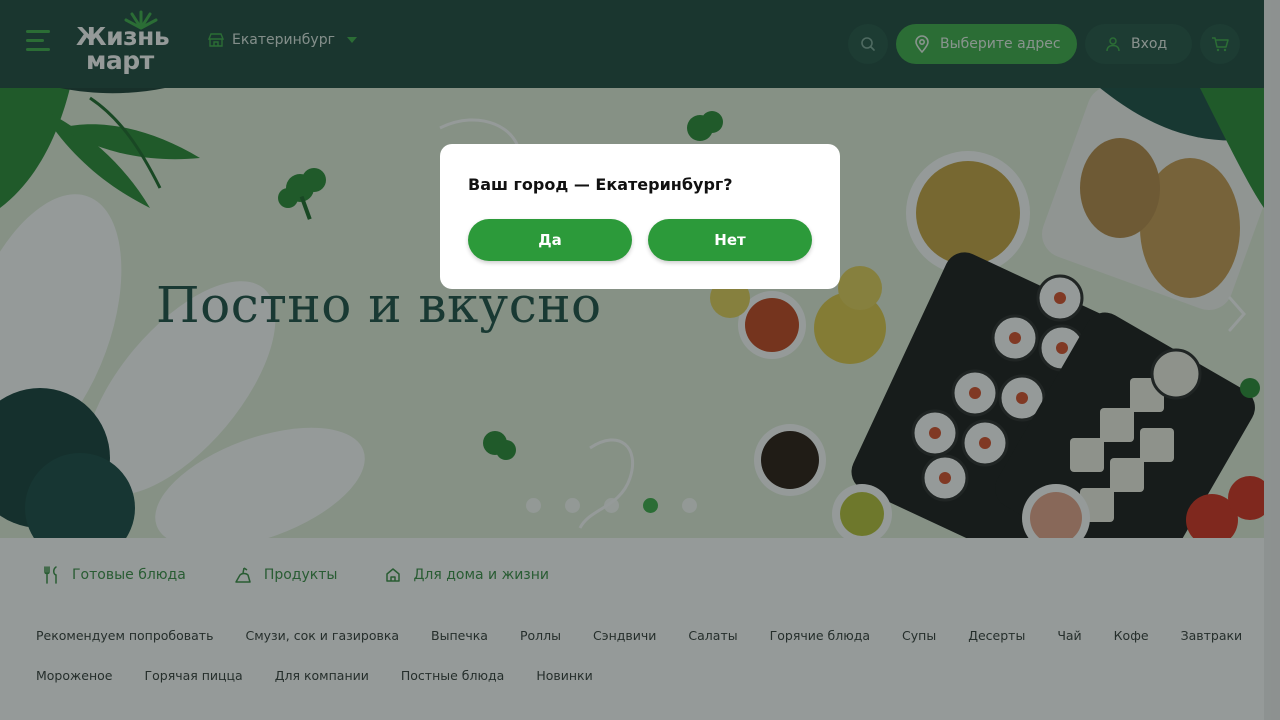  I want to click on city-confirm-question: Ваш город — Екатеринбург?, so click(600, 184).